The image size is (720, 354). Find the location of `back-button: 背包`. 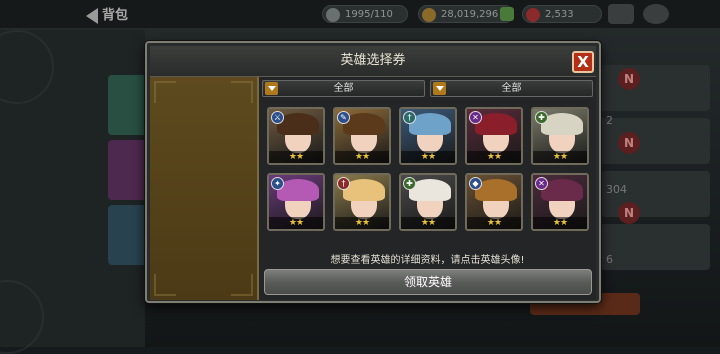

back-button: 背包 is located at coordinates (107, 14).